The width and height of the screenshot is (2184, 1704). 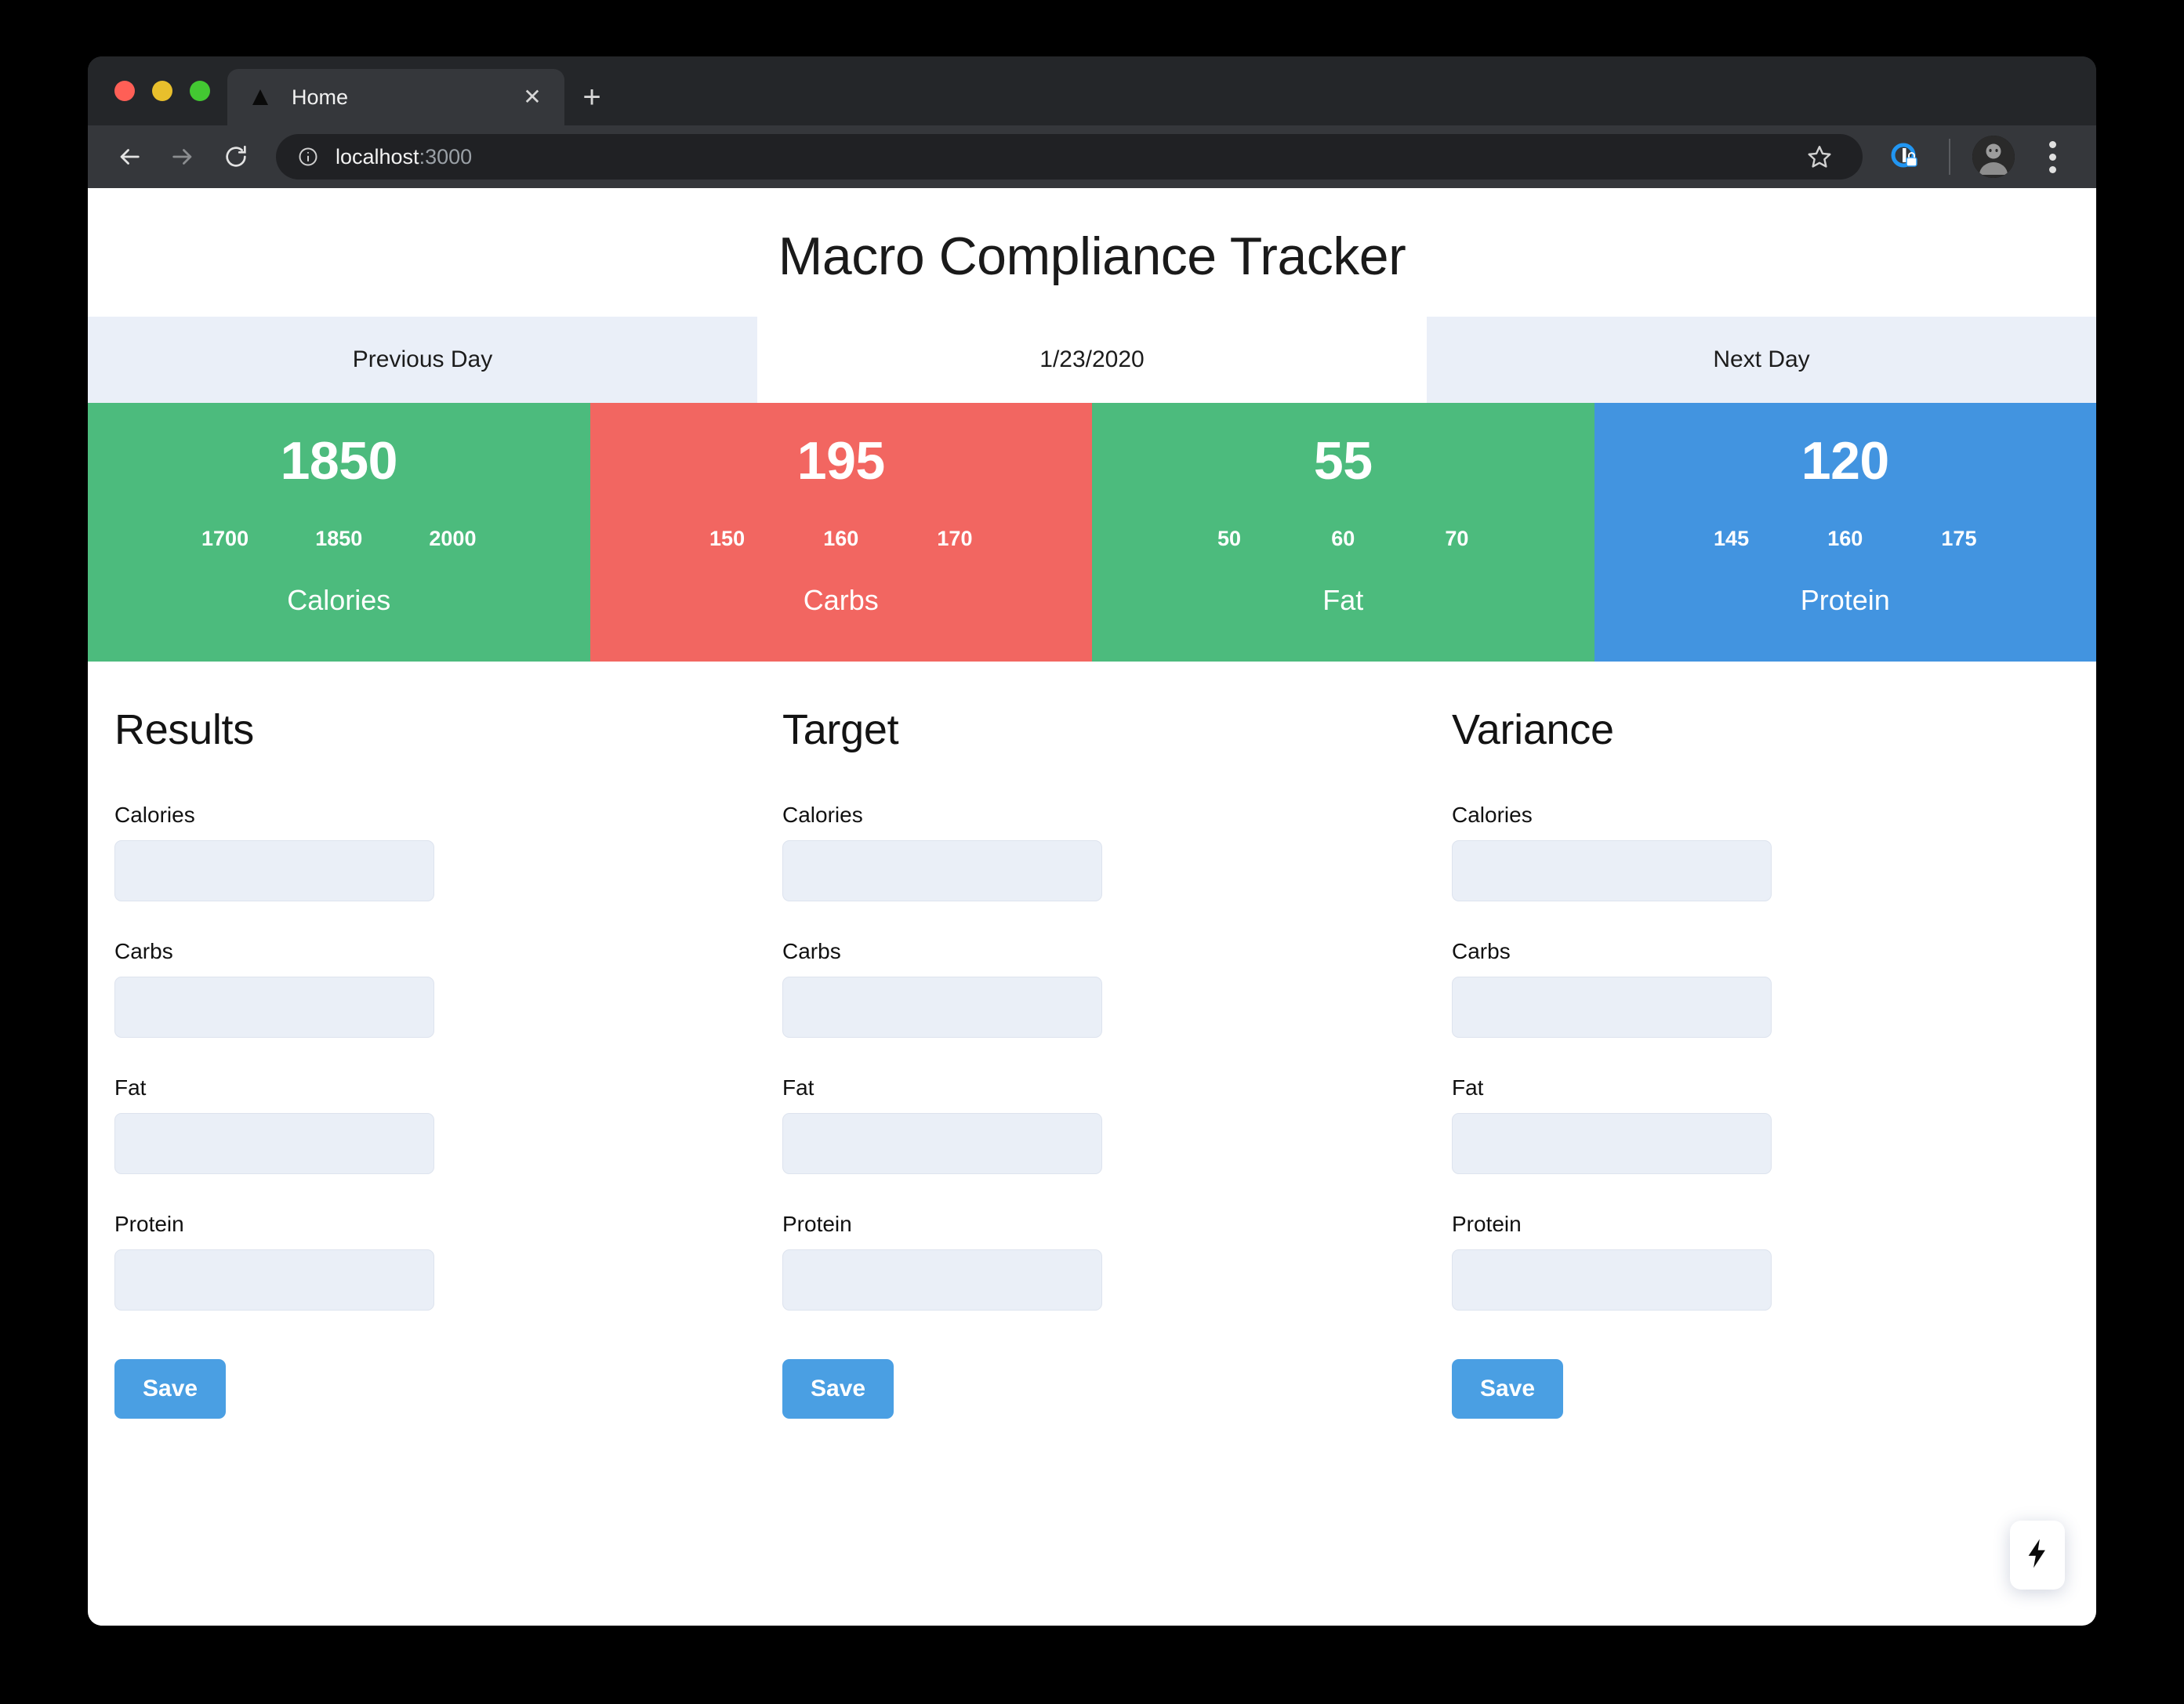 What do you see at coordinates (942, 1280) in the screenshot?
I see `target-protein-input` at bounding box center [942, 1280].